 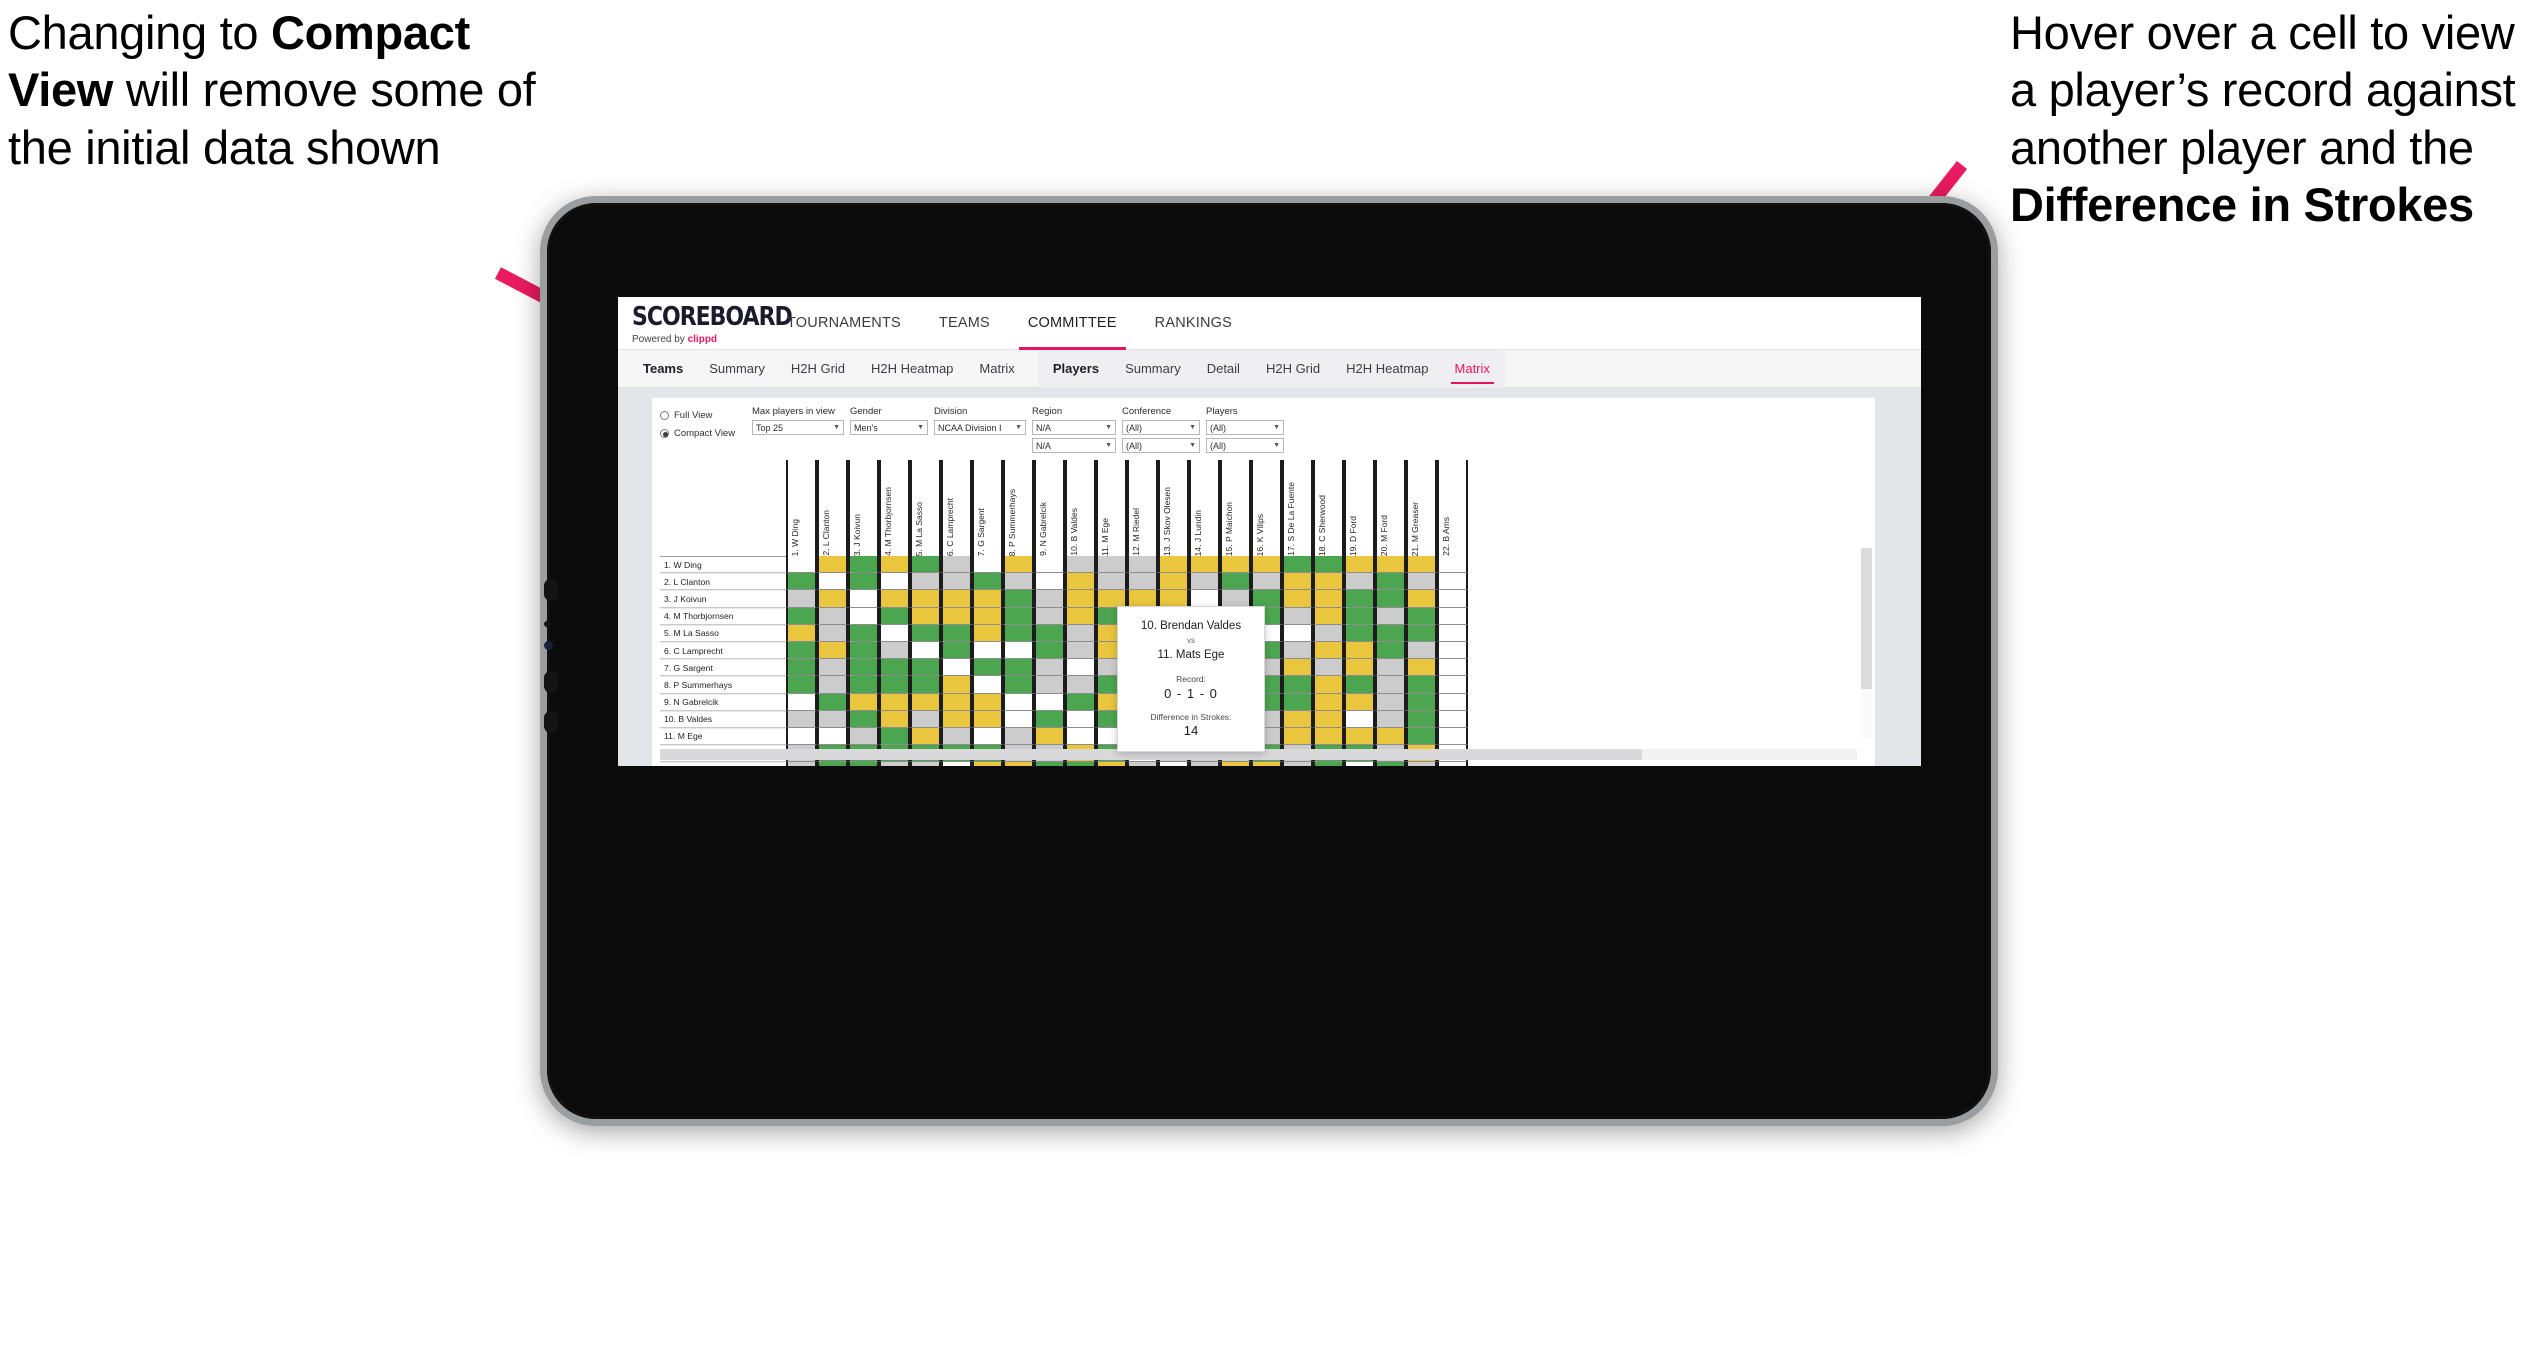 I want to click on matrix-row-label: 4. M Thorbjornsen, so click(x=723, y=616).